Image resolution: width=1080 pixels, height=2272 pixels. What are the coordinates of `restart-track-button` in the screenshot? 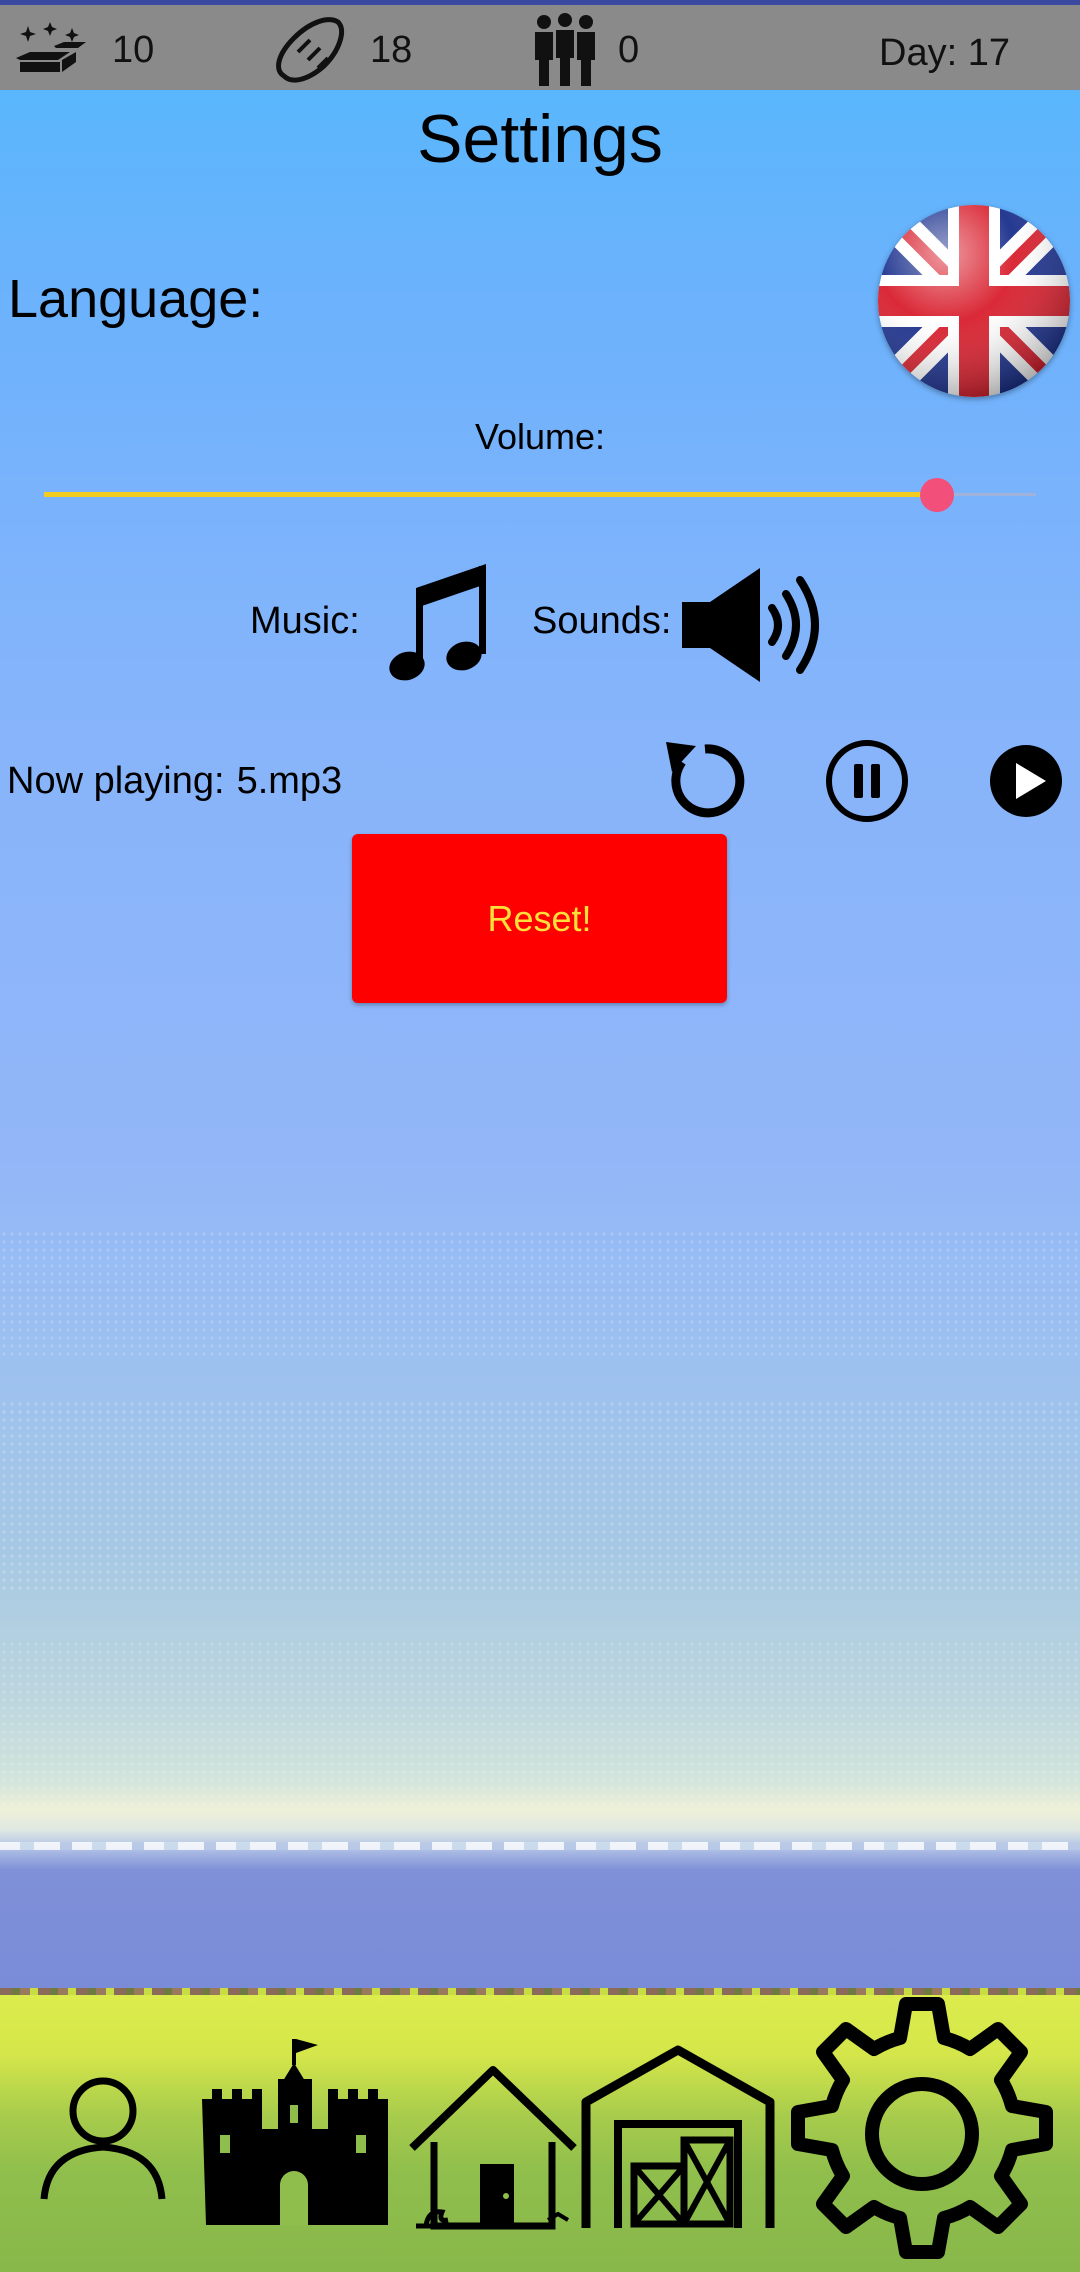 It's located at (705, 781).